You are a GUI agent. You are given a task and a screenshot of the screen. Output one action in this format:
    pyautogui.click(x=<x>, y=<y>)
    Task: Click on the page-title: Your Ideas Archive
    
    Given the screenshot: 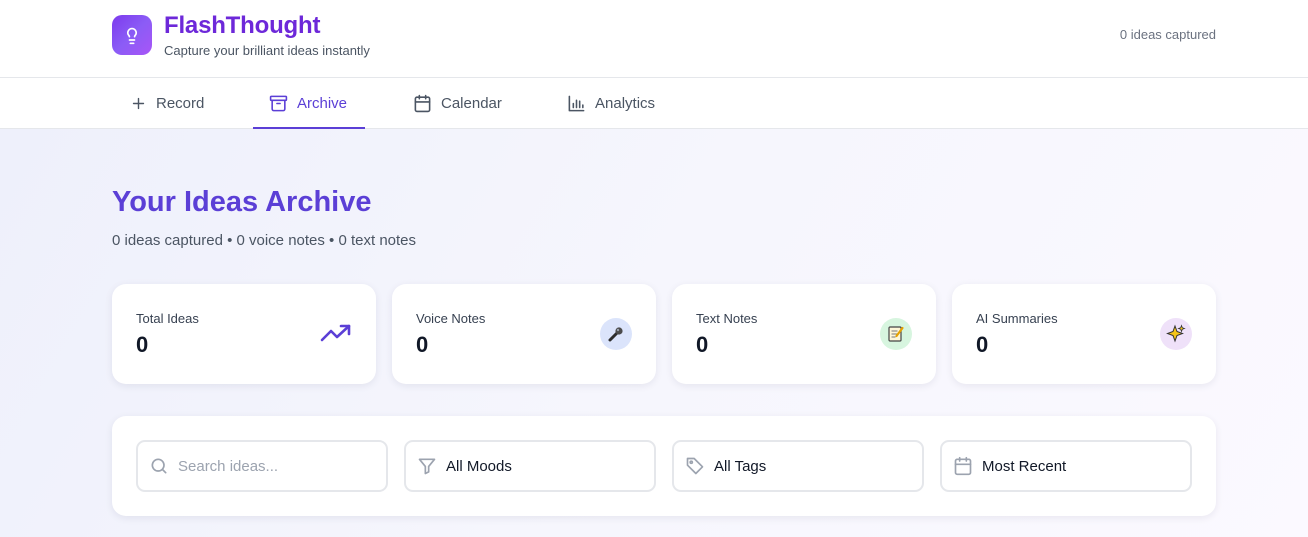 What is the action you would take?
    pyautogui.click(x=242, y=202)
    